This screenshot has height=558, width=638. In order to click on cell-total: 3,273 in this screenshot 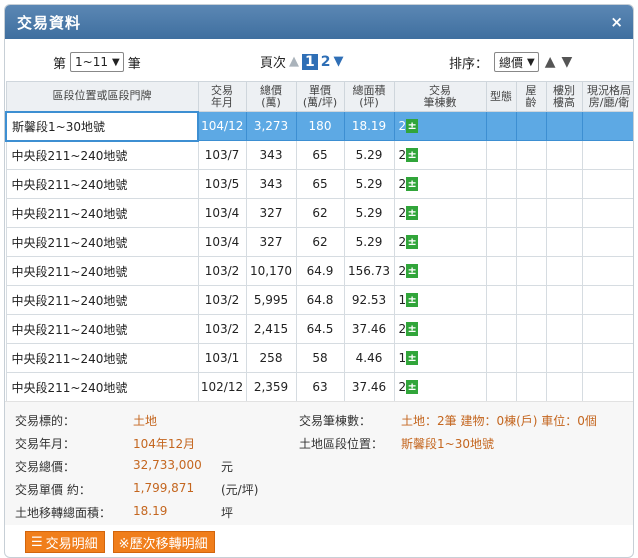, I will do `click(271, 126)`.